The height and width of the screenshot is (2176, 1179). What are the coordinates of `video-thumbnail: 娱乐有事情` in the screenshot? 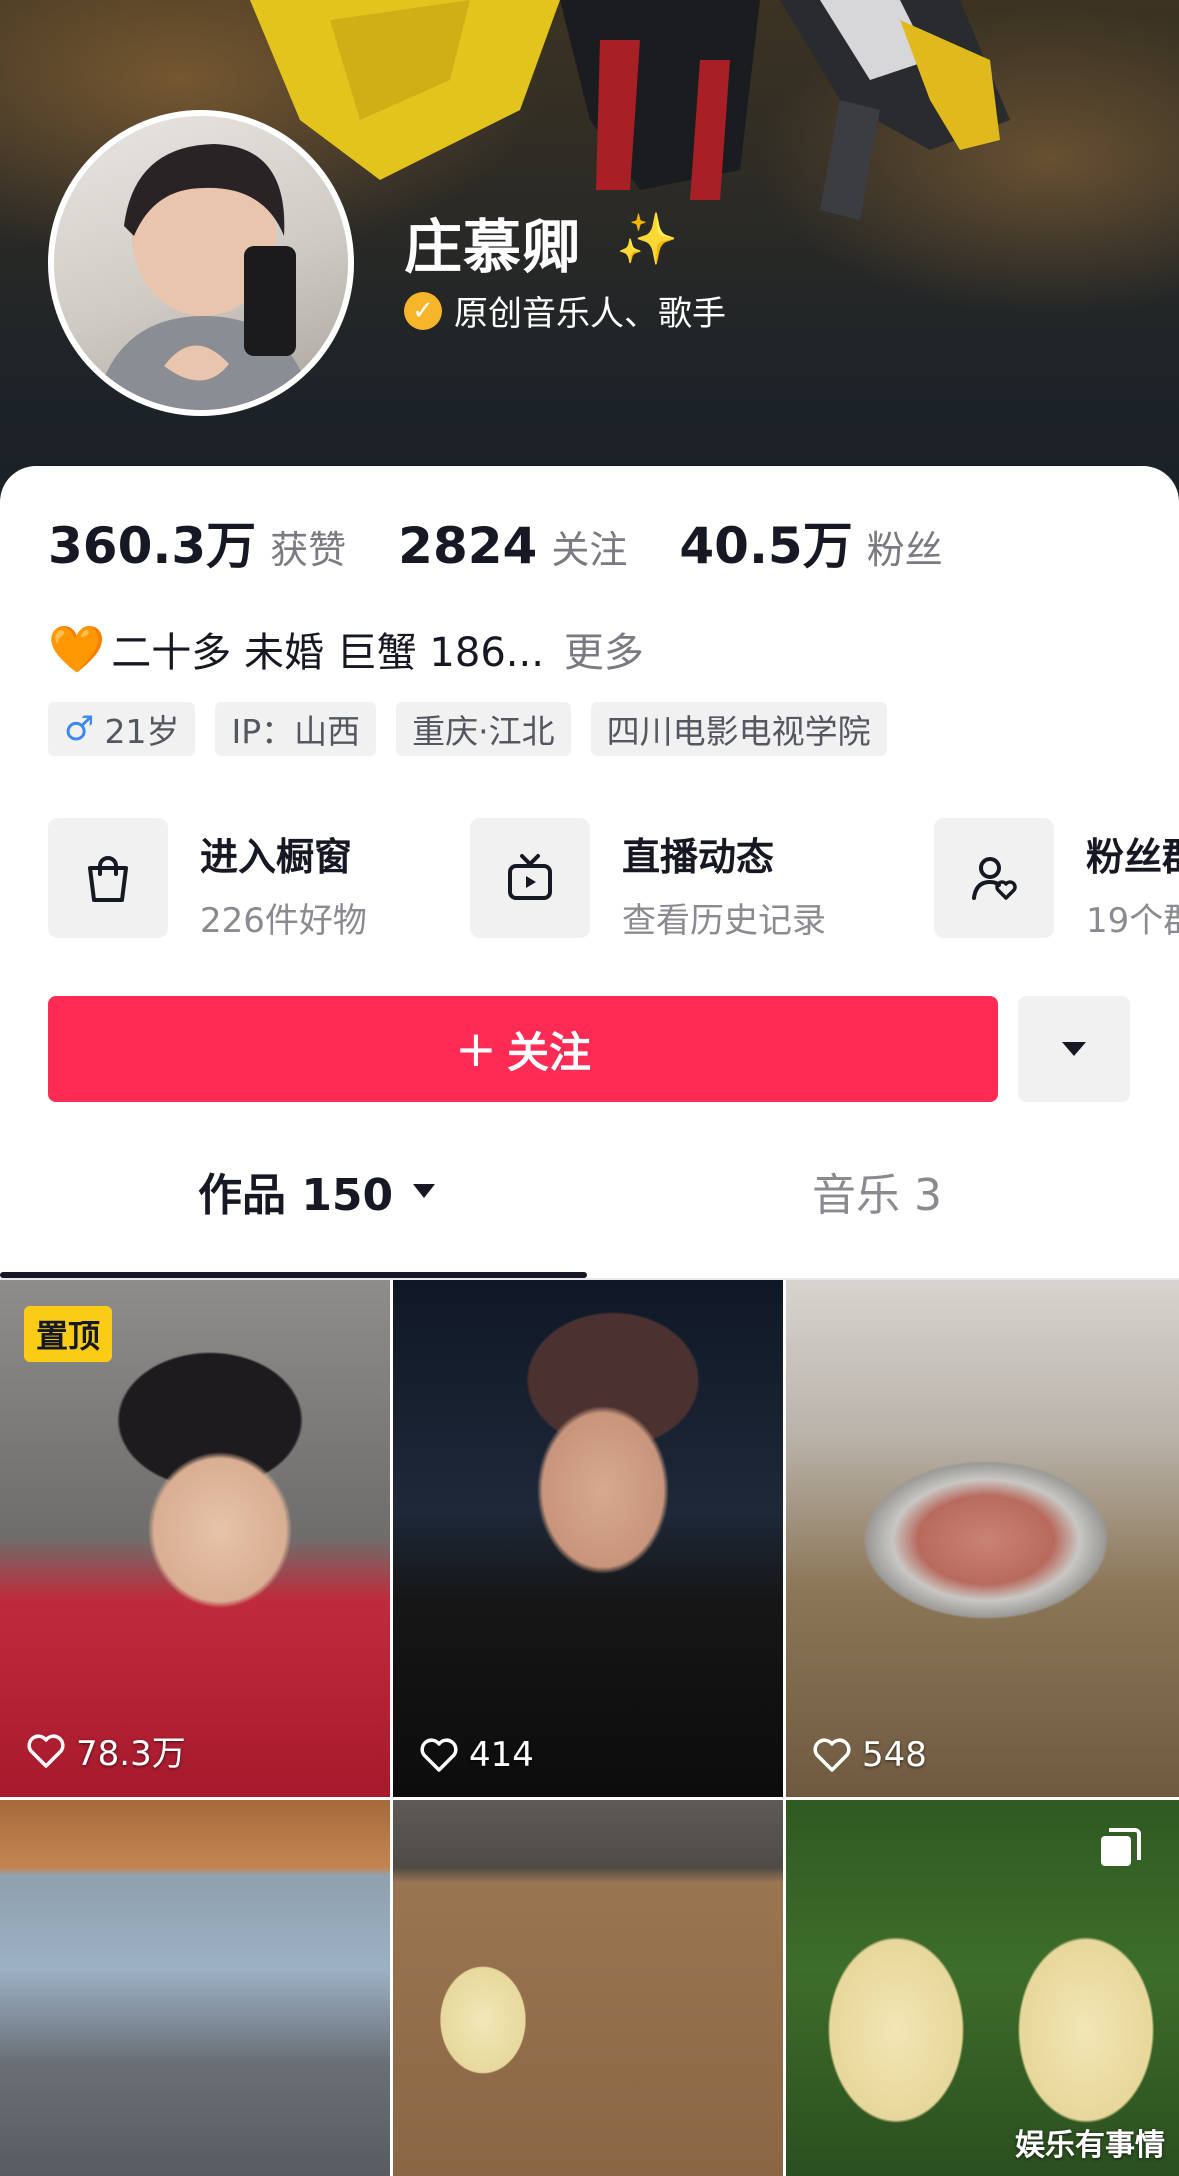 It's located at (982, 1988).